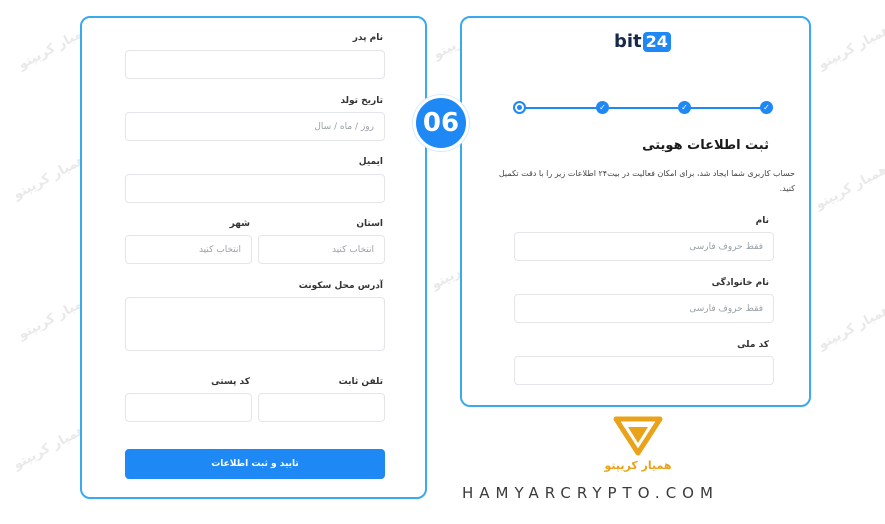  I want to click on landline-field, so click(321, 407).